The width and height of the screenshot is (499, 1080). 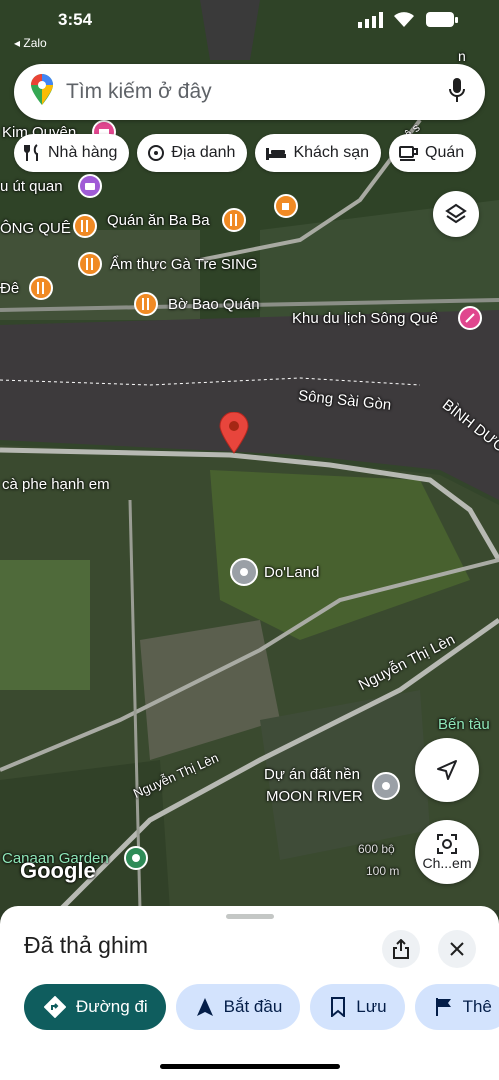 What do you see at coordinates (457, 92) in the screenshot?
I see `microphone-icon` at bounding box center [457, 92].